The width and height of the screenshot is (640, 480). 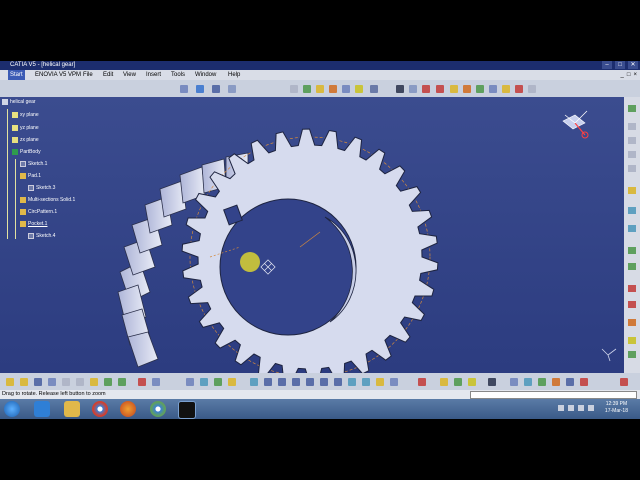 What do you see at coordinates (156, 382) in the screenshot?
I see `help-icon` at bounding box center [156, 382].